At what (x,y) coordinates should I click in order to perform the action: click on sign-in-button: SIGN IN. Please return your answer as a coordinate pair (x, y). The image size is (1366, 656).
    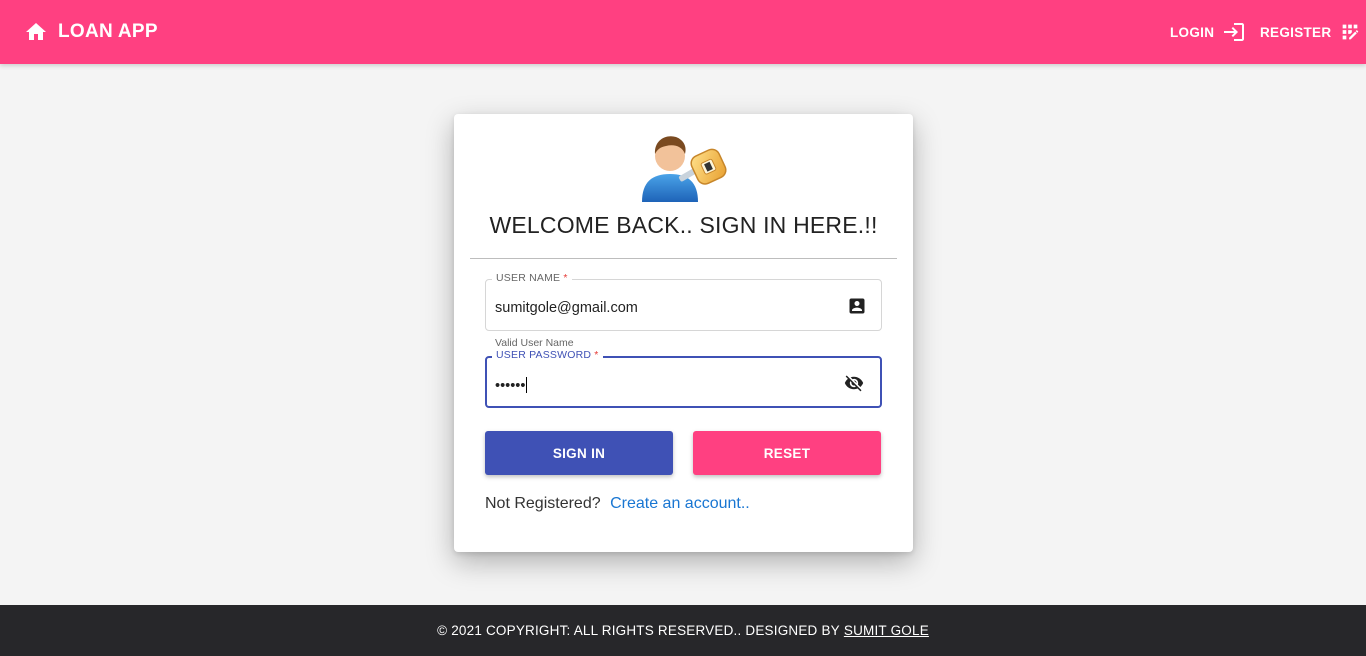
    Looking at the image, I should click on (579, 453).